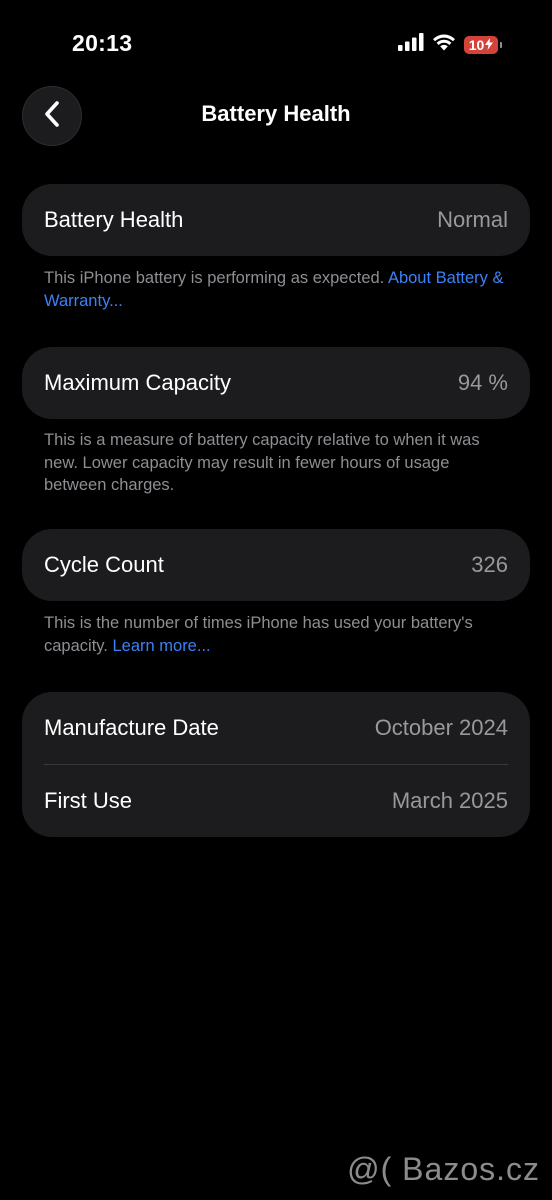  I want to click on status-bar: 20:13 10, so click(276, 45).